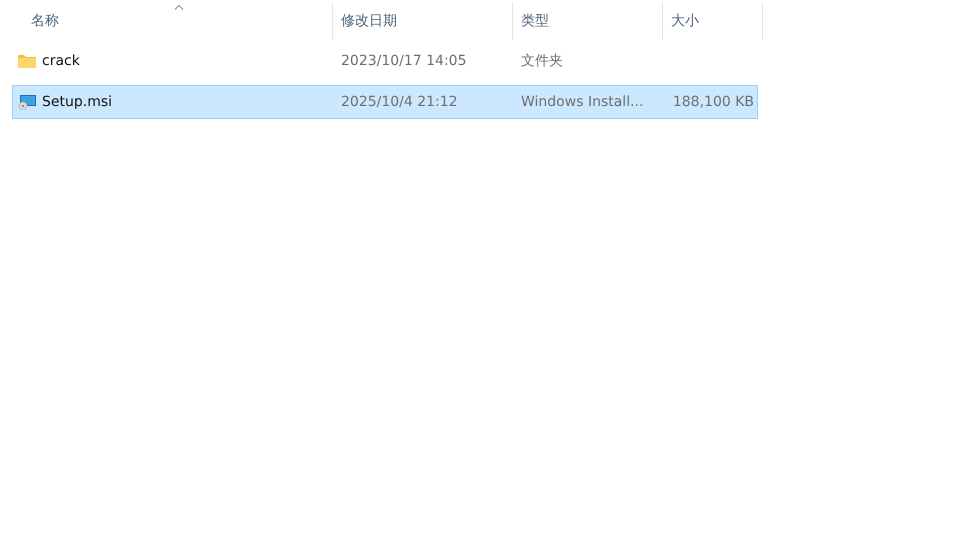  I want to click on modified-date: 2025/10/4 21:12, so click(399, 102).